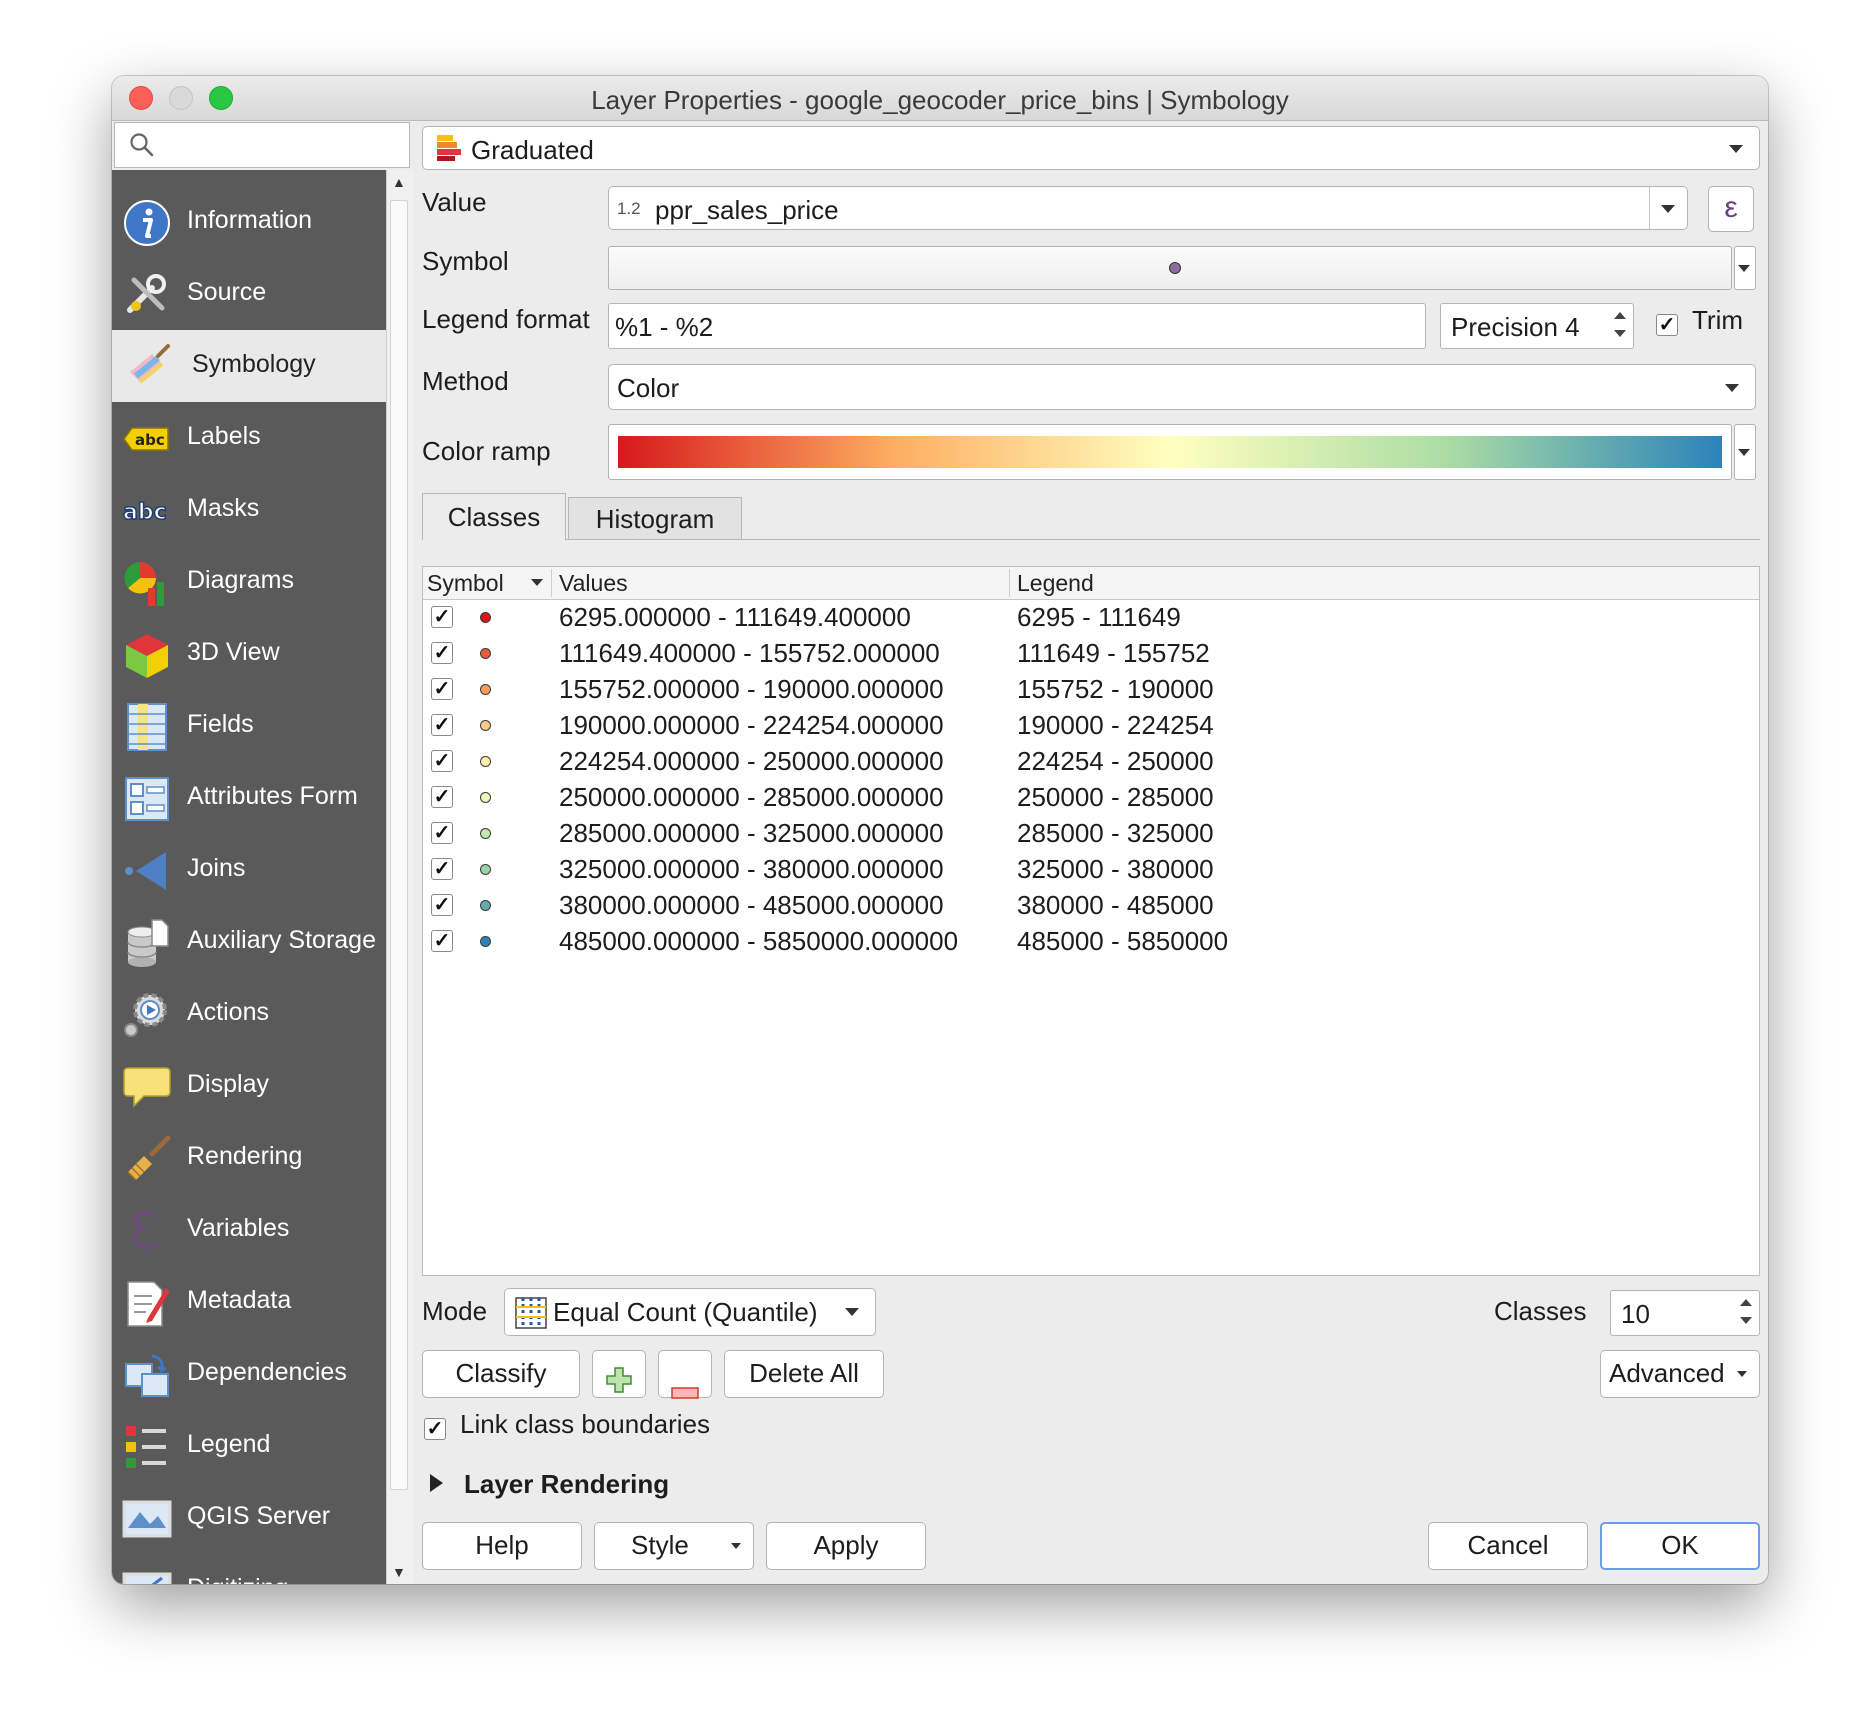 The image size is (1874, 1728). I want to click on symbol-menu-button, so click(1745, 268).